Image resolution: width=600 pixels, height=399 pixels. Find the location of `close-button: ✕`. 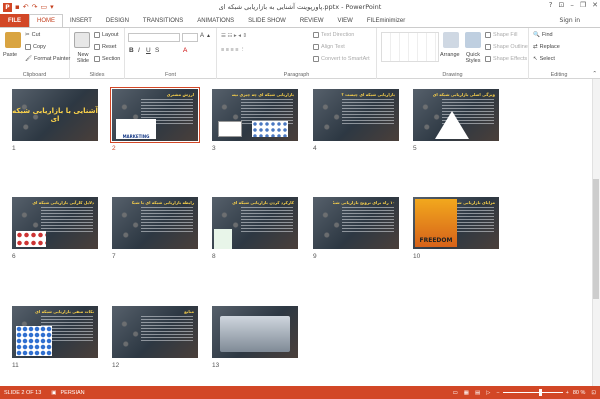

close-button: ✕ is located at coordinates (595, 5).